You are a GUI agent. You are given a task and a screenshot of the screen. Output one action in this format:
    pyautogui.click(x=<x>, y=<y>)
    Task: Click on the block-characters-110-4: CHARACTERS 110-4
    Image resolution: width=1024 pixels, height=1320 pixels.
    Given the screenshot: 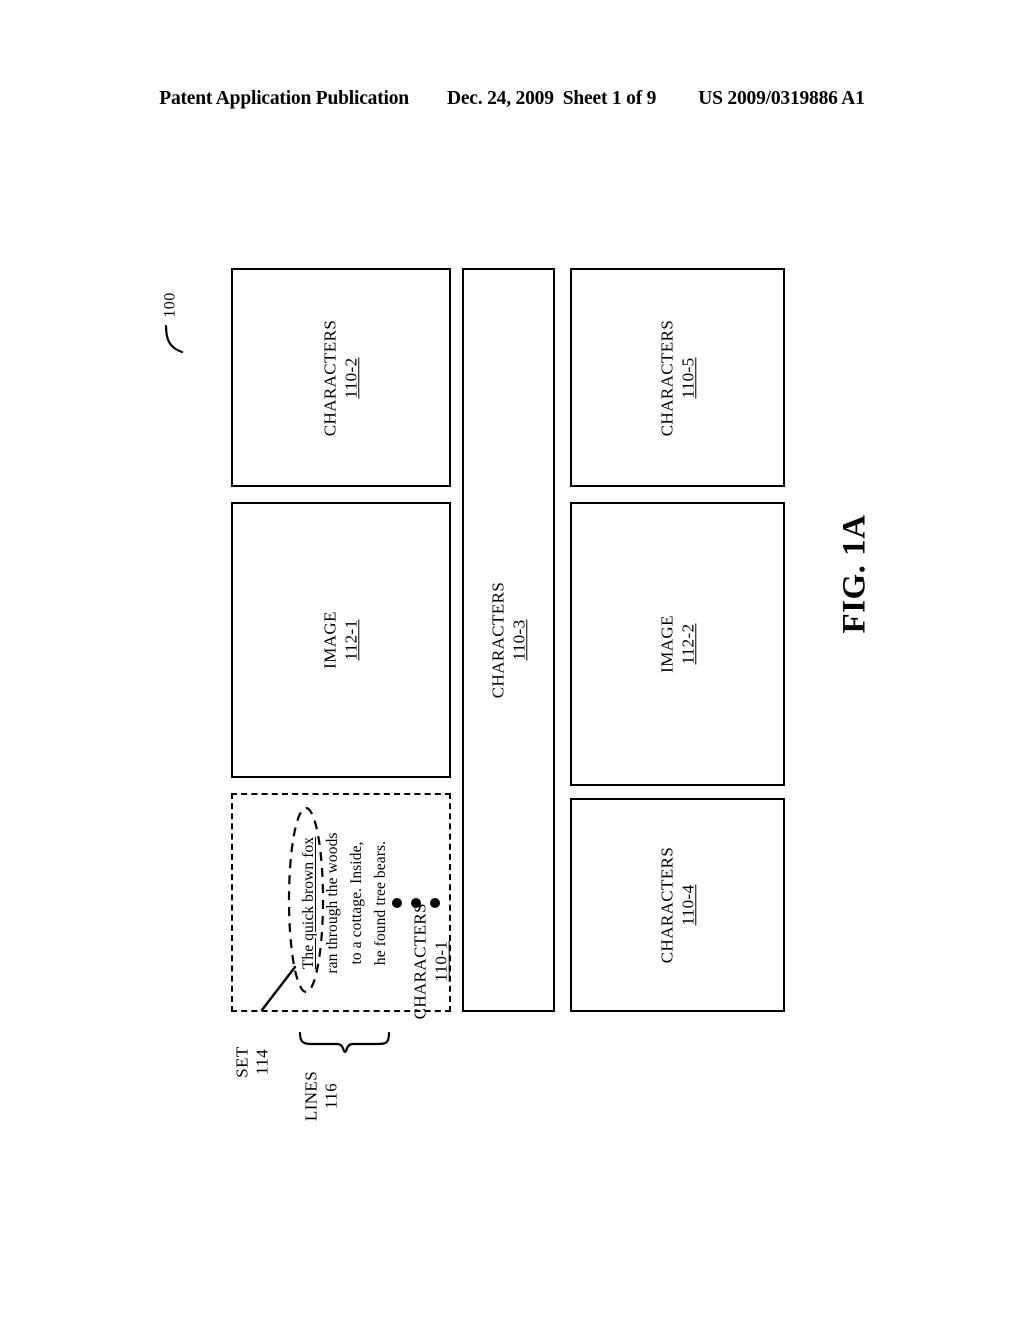 What is the action you would take?
    pyautogui.click(x=677, y=905)
    